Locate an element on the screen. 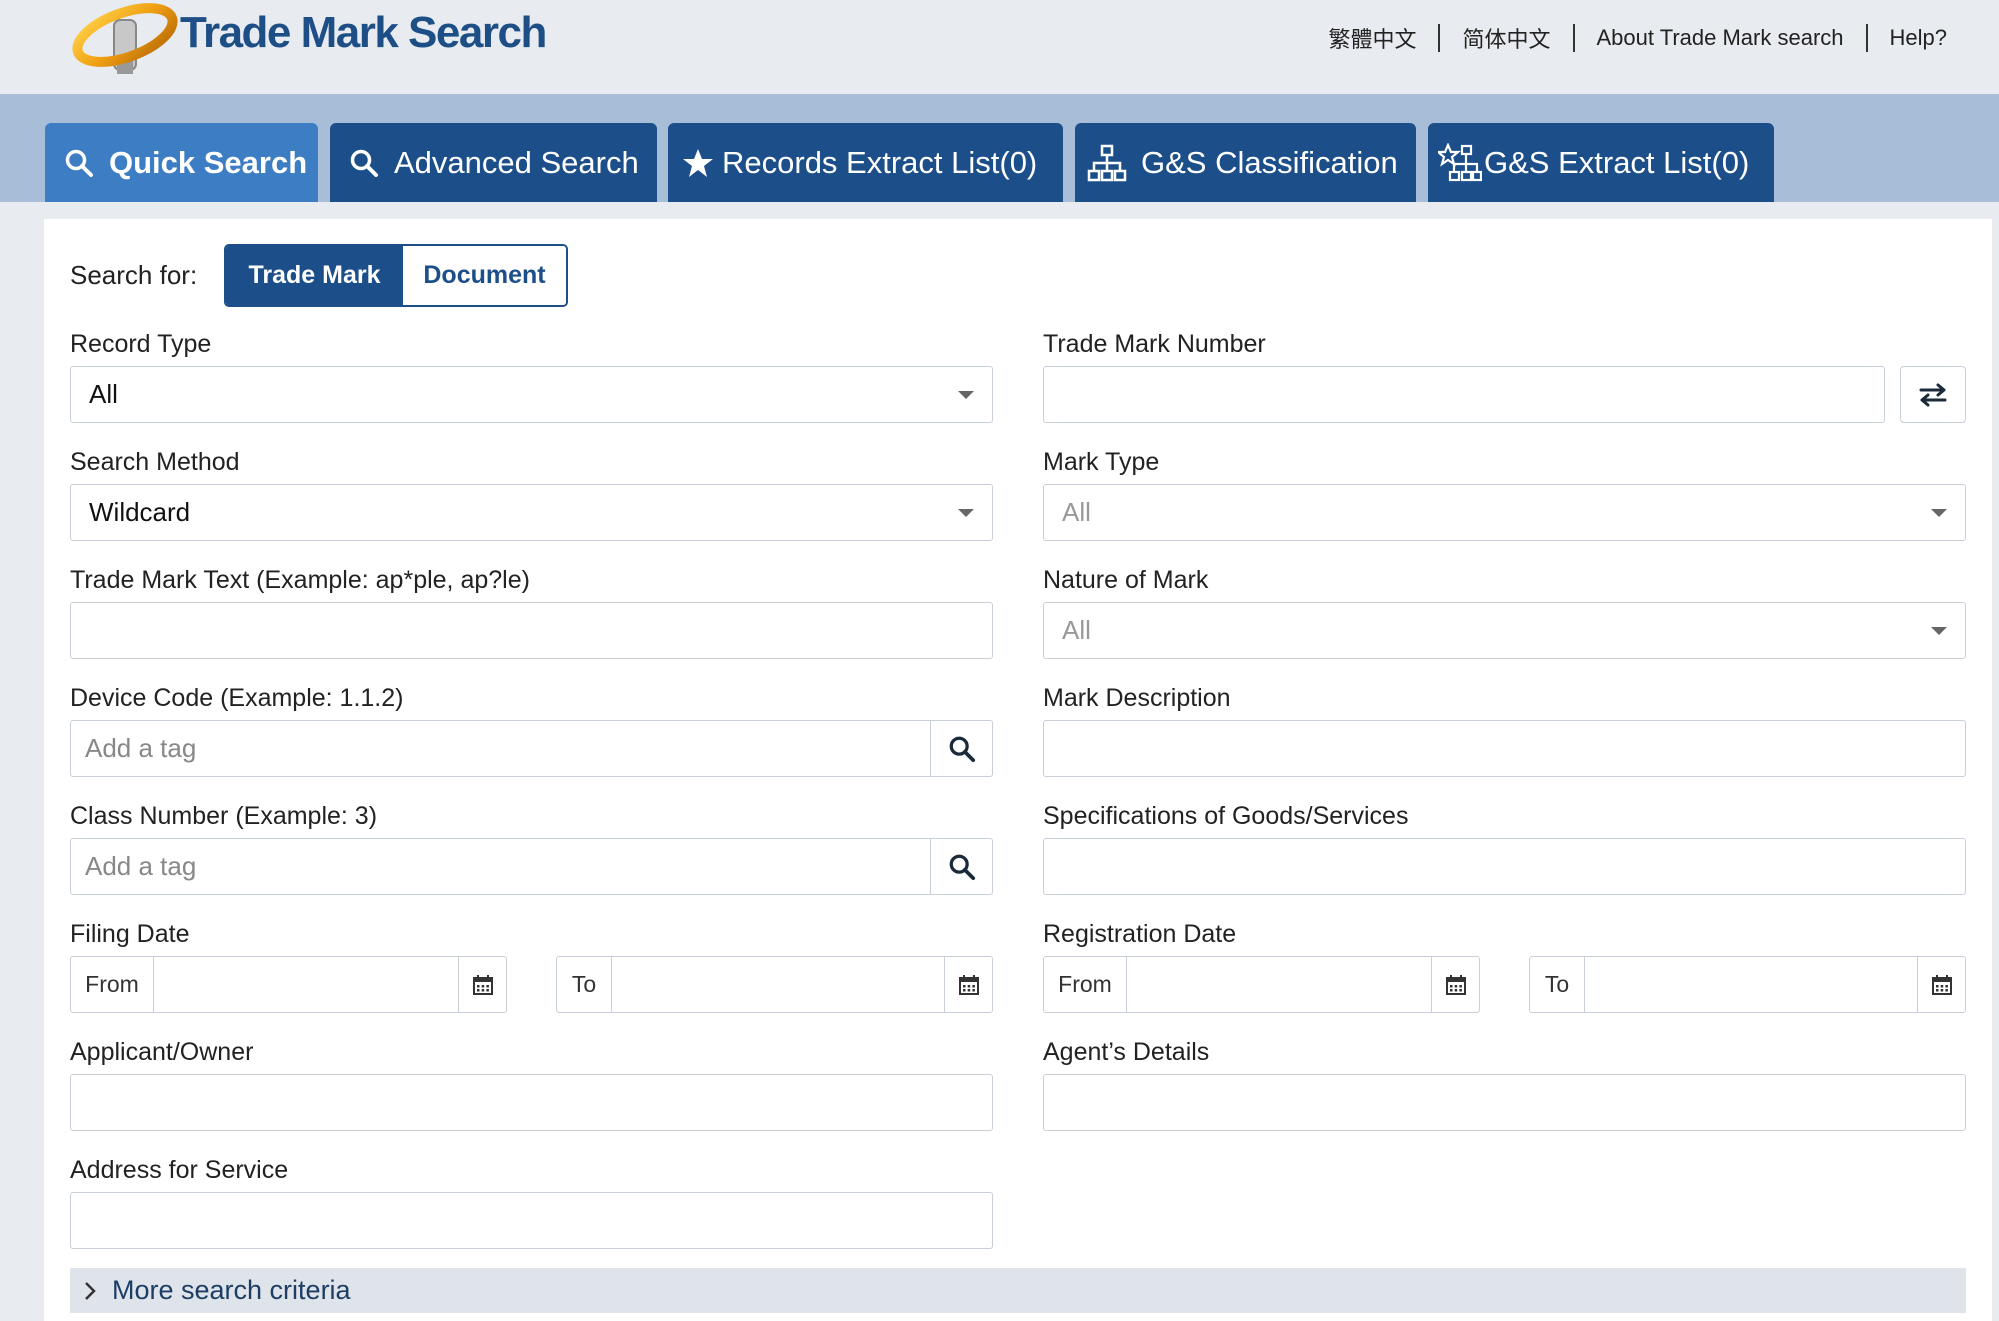 This screenshot has width=1999, height=1321. registration-date-from-input is located at coordinates (1279, 984).